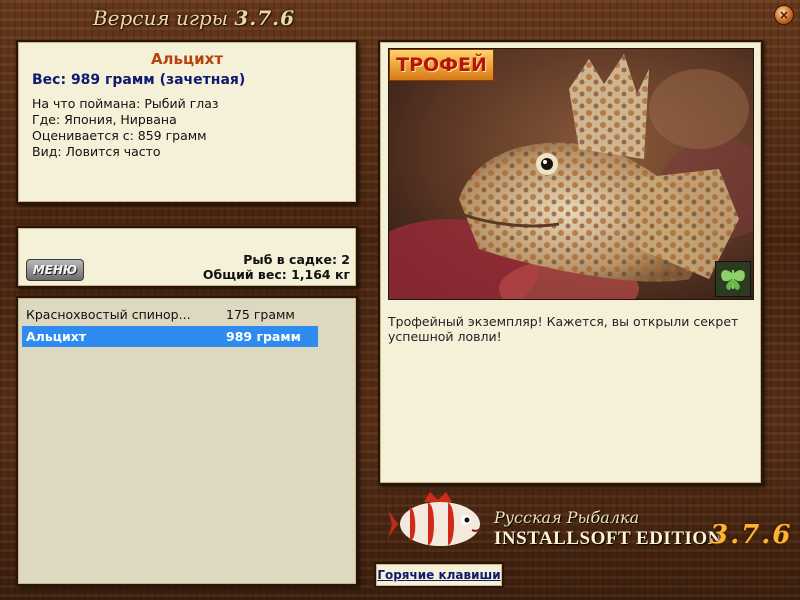  Describe the element at coordinates (276, 274) in the screenshot. I see `total-weight: Общий вес: 1,164 кг` at that location.